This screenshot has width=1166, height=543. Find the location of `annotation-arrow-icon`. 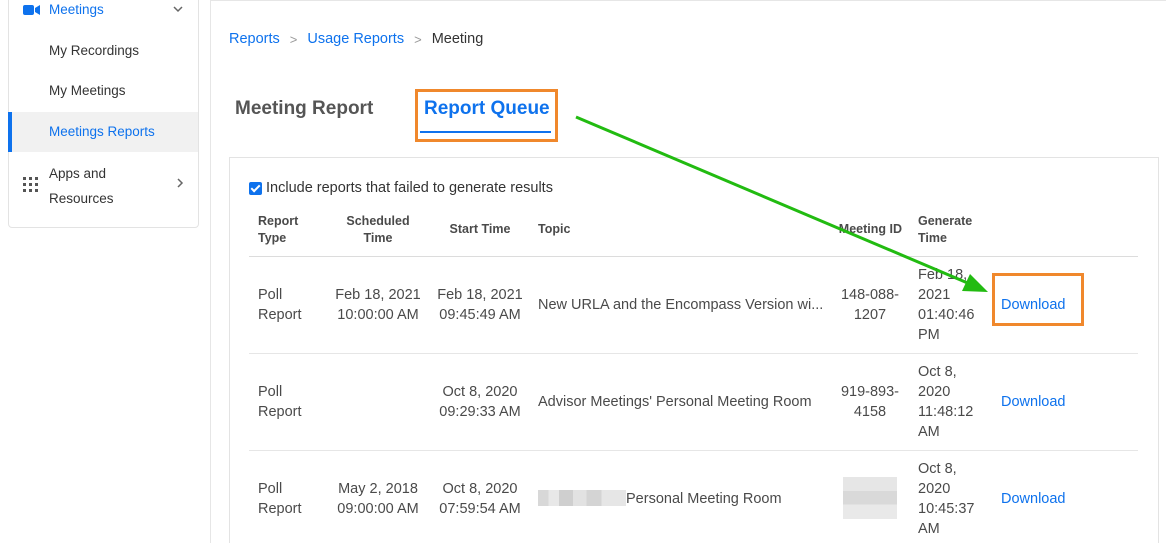

annotation-arrow-icon is located at coordinates (781, 203).